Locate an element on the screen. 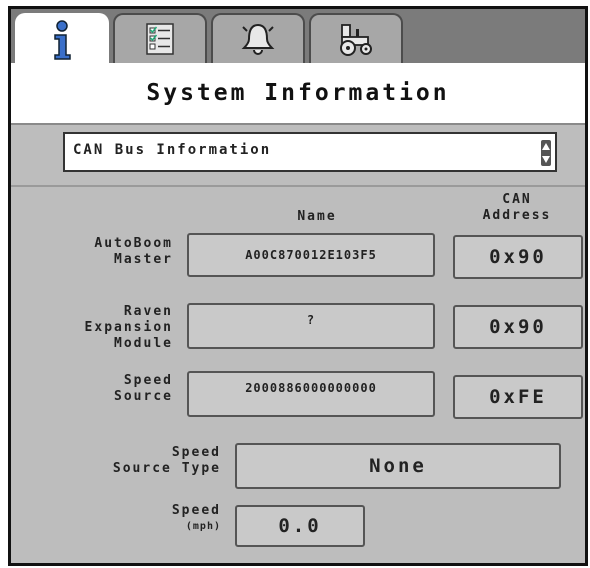  row-label-autoboom-master: AutoBoom Master is located at coordinates (92, 252).